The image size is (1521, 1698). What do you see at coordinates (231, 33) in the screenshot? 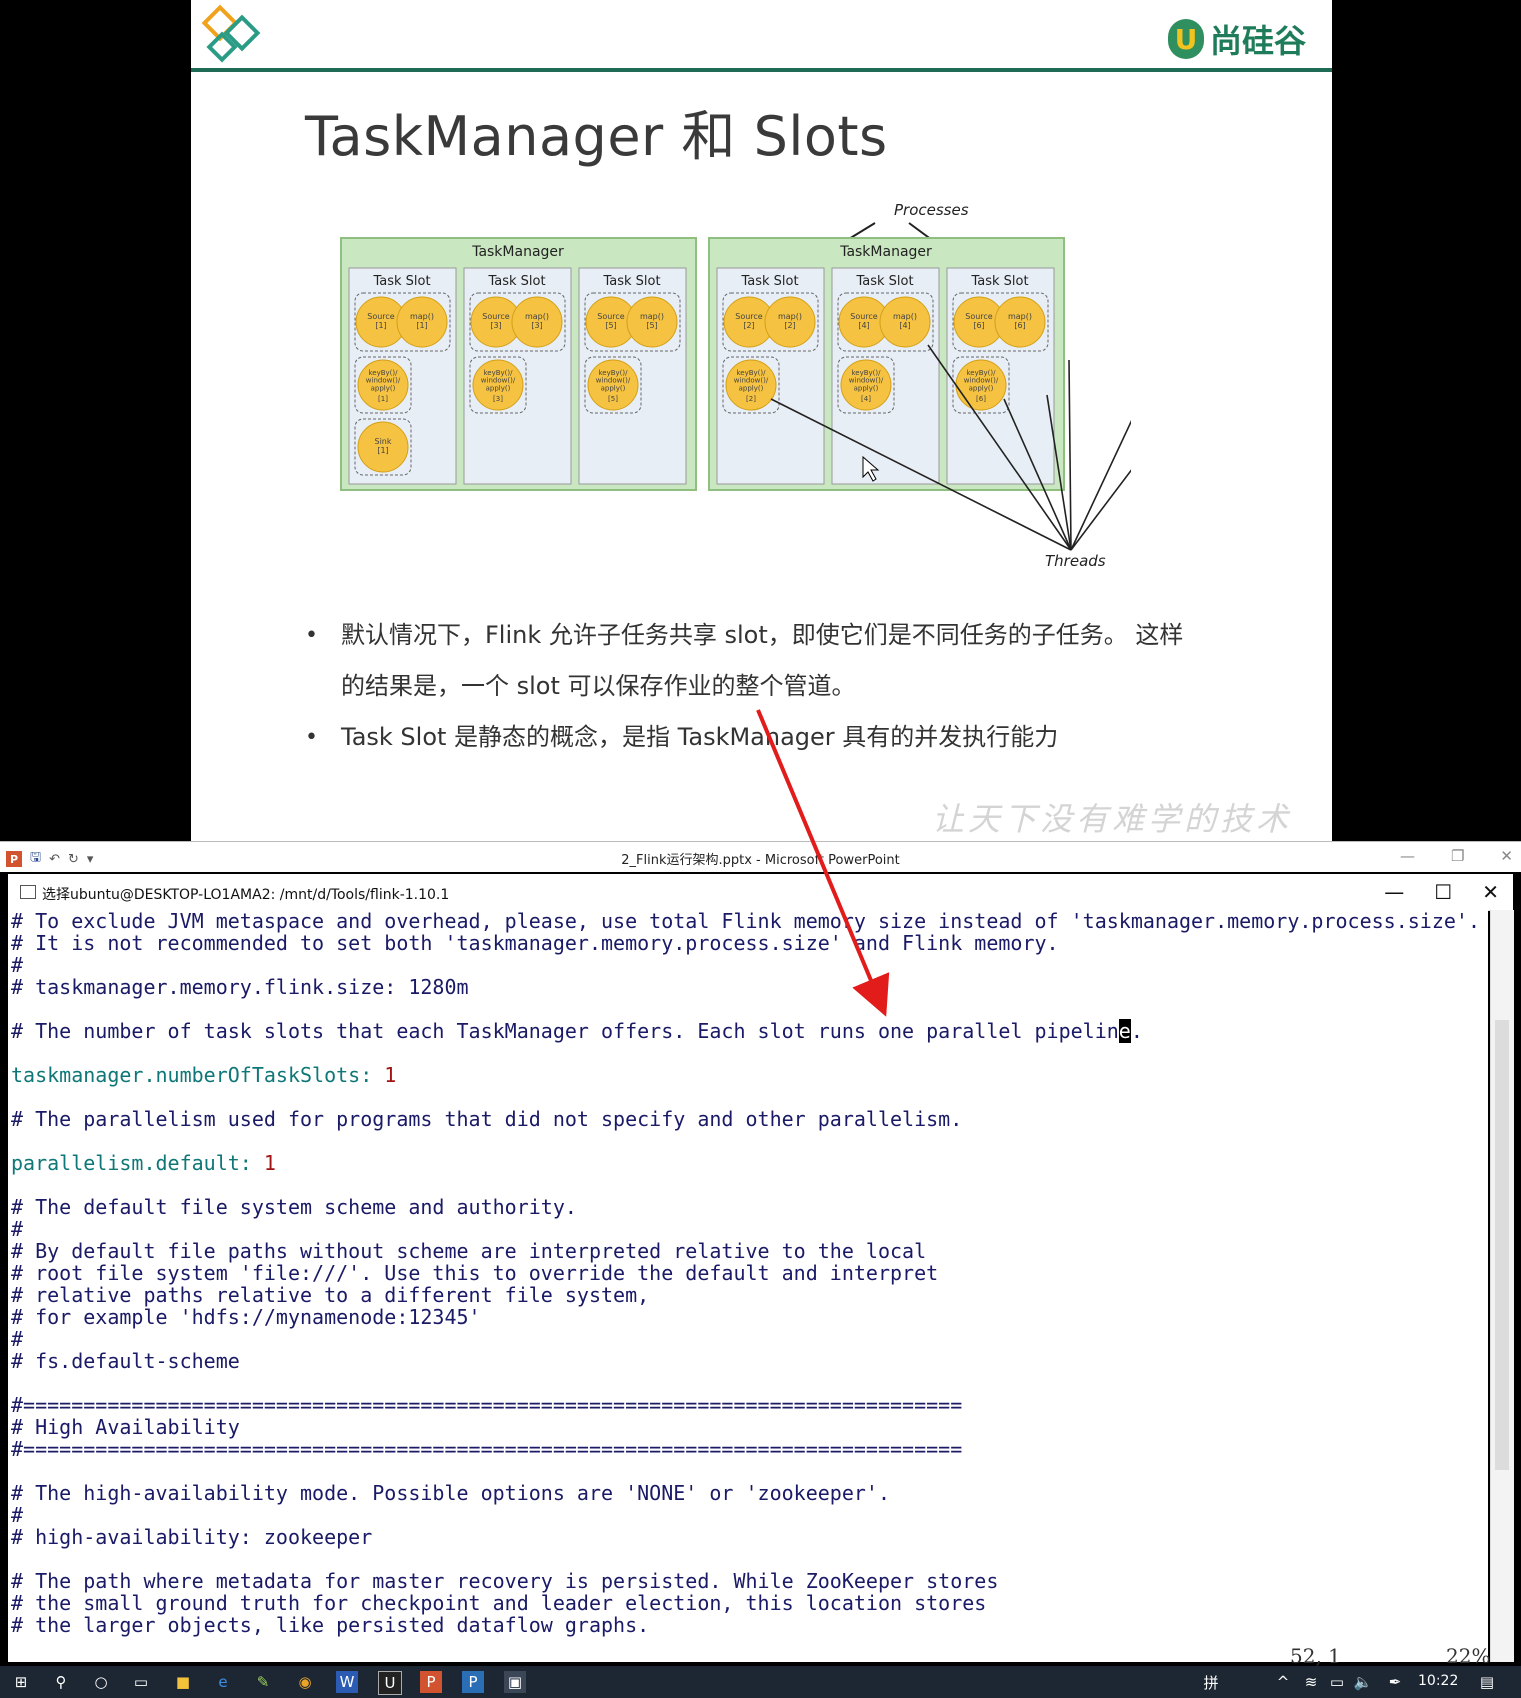
I see `logo-diamonds-icon` at bounding box center [231, 33].